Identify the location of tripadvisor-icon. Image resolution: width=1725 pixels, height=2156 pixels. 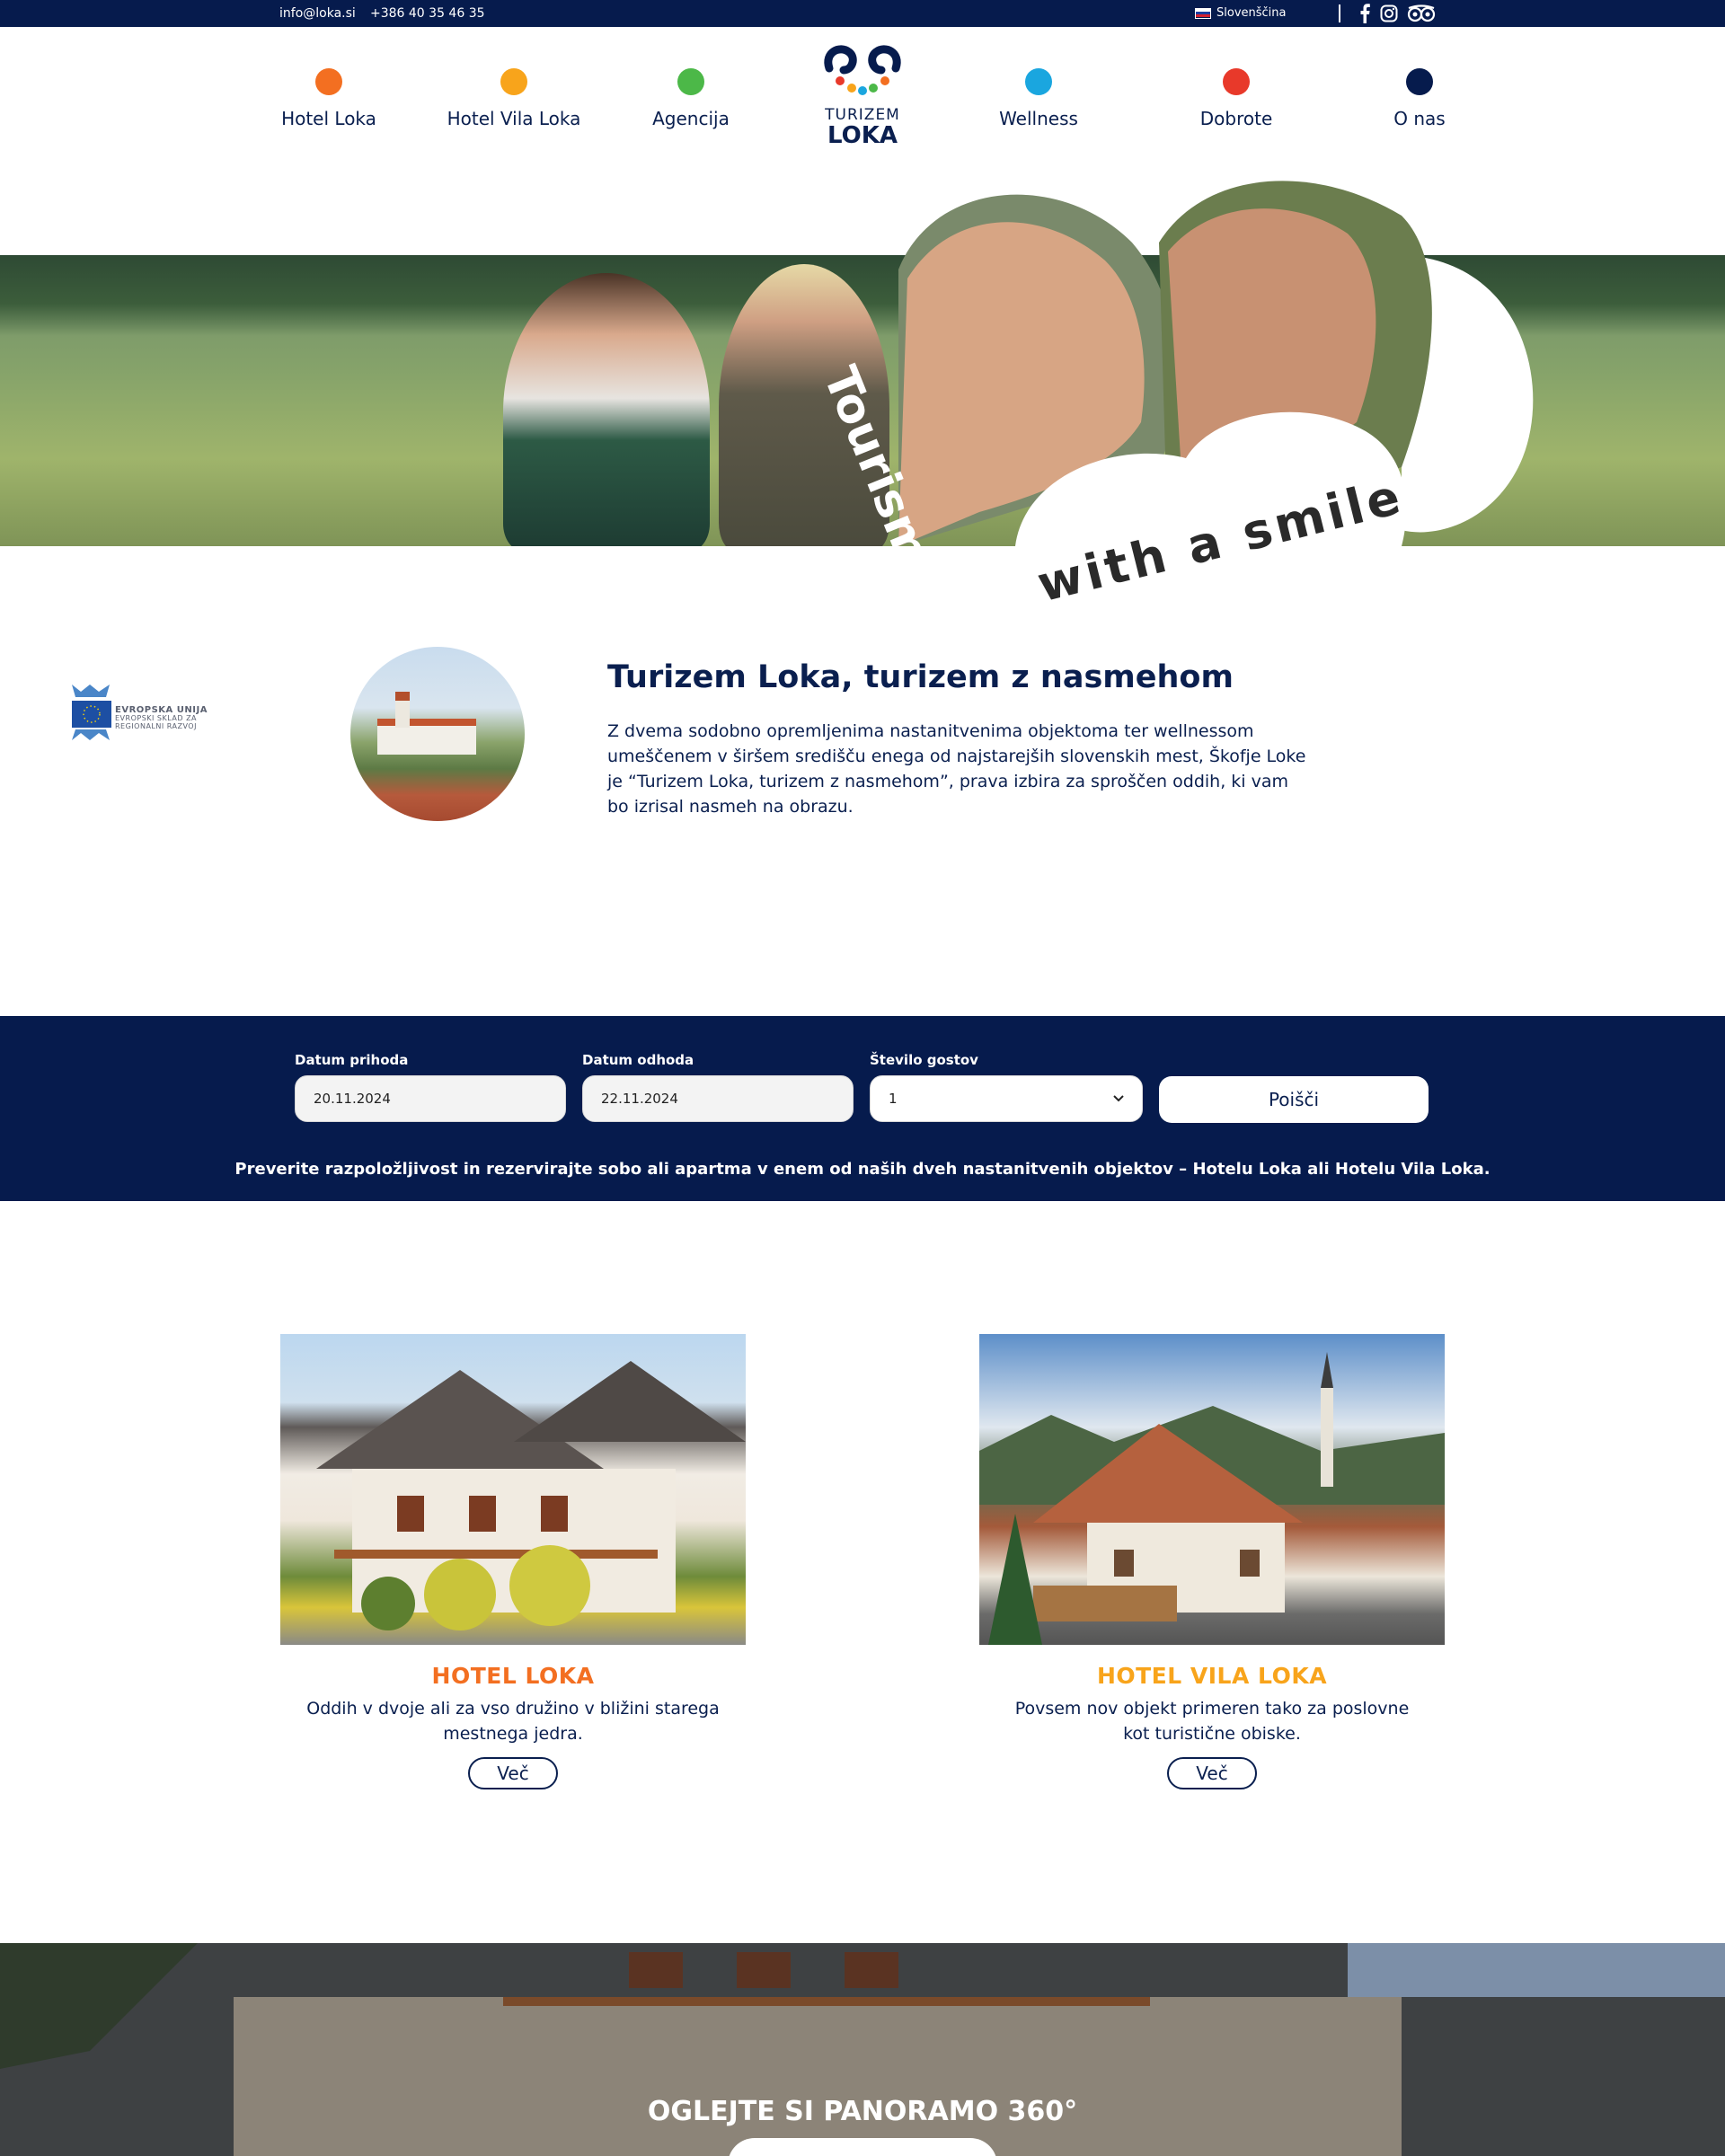
(1421, 13).